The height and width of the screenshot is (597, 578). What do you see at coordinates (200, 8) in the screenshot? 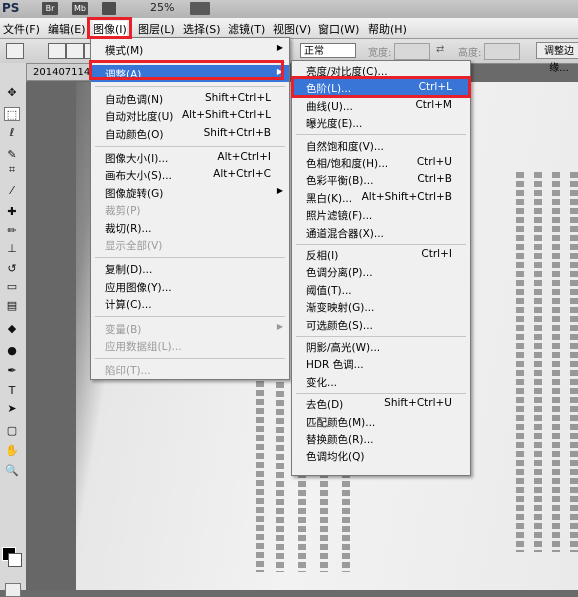
I see `arrange-documents-icon` at bounding box center [200, 8].